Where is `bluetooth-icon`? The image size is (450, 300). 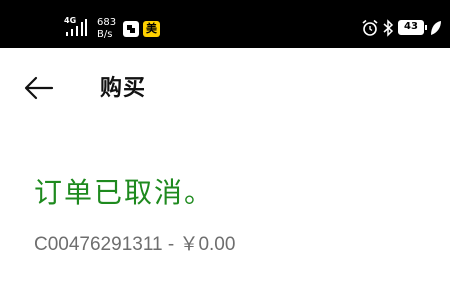 bluetooth-icon is located at coordinates (388, 28).